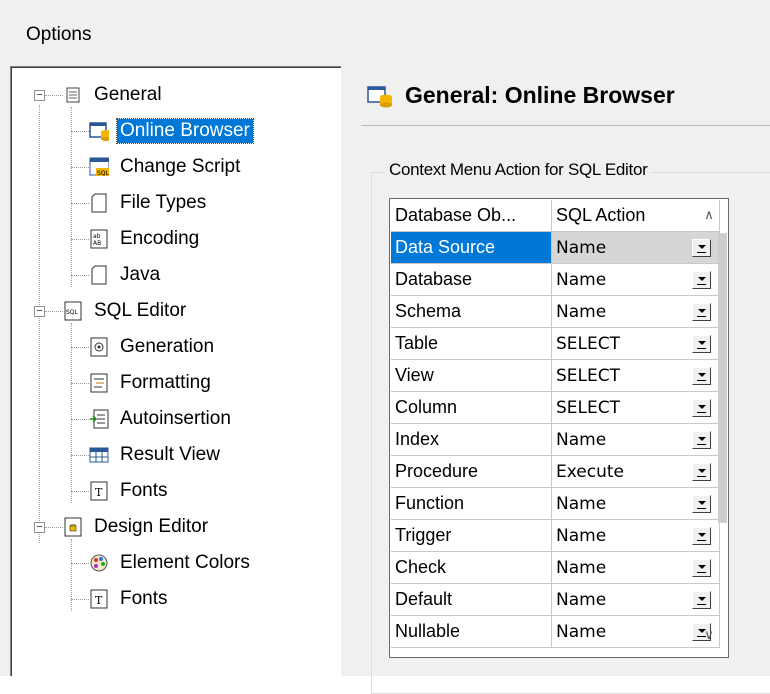 The width and height of the screenshot is (770, 694). I want to click on database-object-cell: Table, so click(471, 344).